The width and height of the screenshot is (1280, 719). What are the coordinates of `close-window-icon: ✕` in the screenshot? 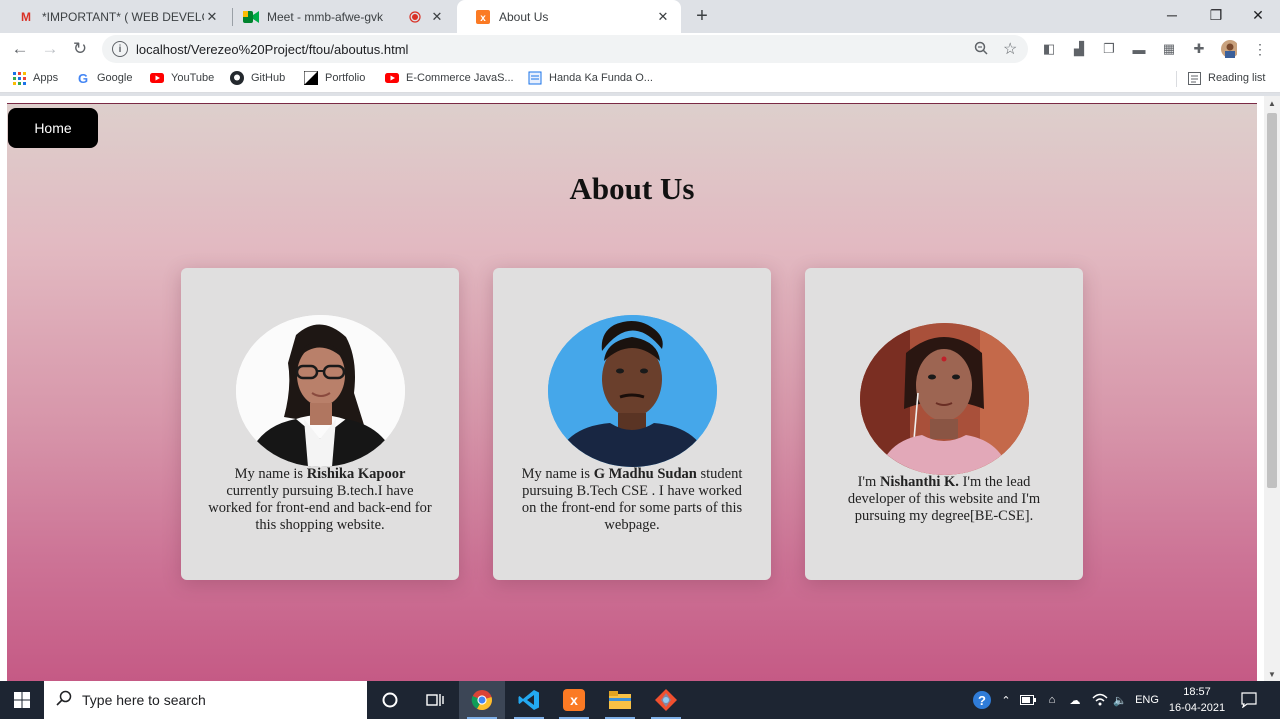 It's located at (1258, 15).